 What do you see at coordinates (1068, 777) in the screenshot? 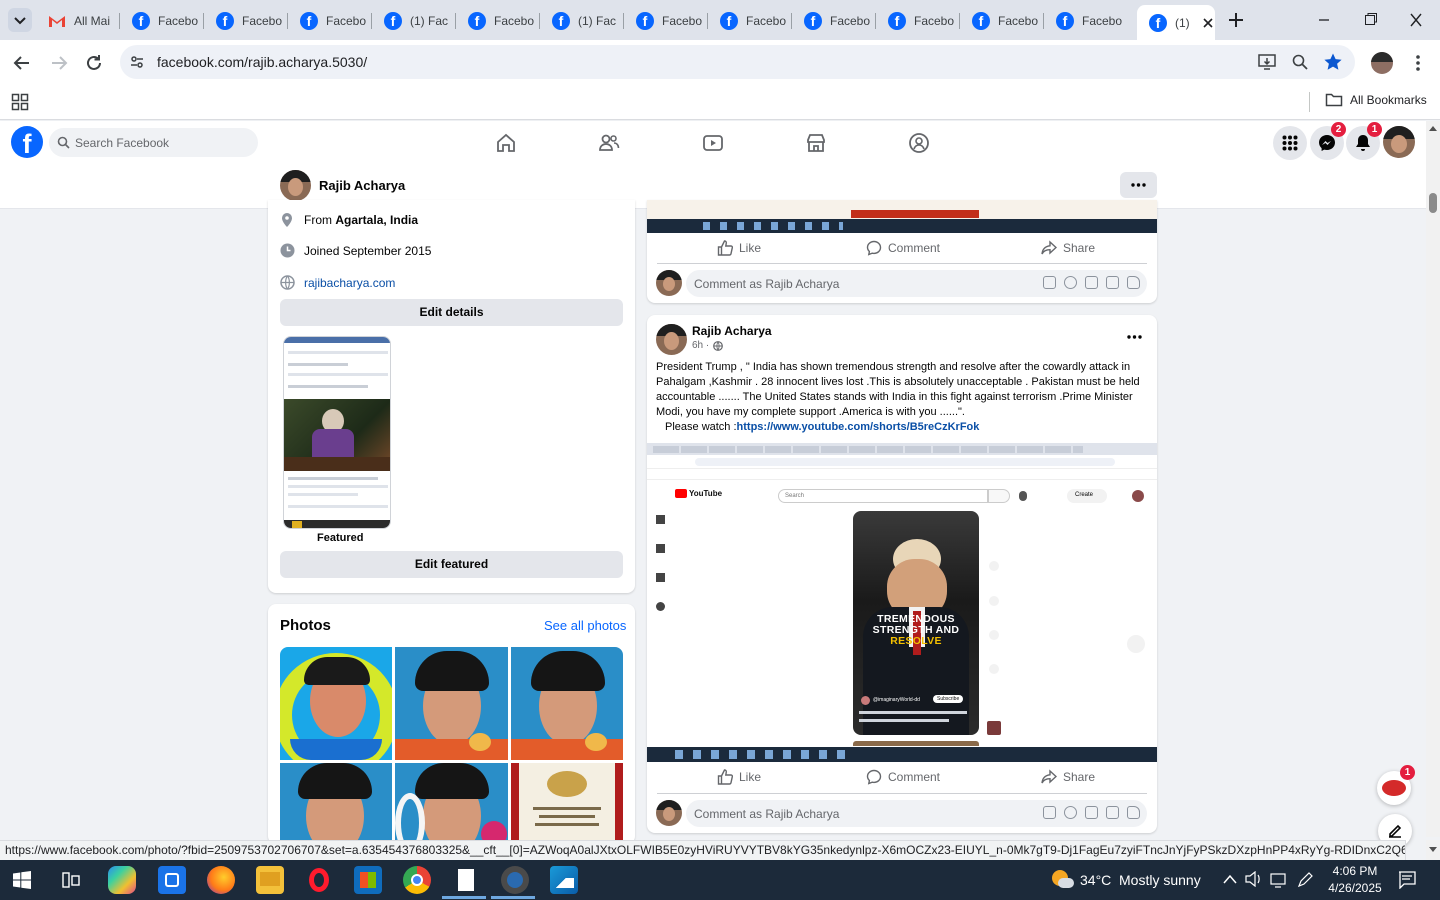
I see `post-share-button: Share` at bounding box center [1068, 777].